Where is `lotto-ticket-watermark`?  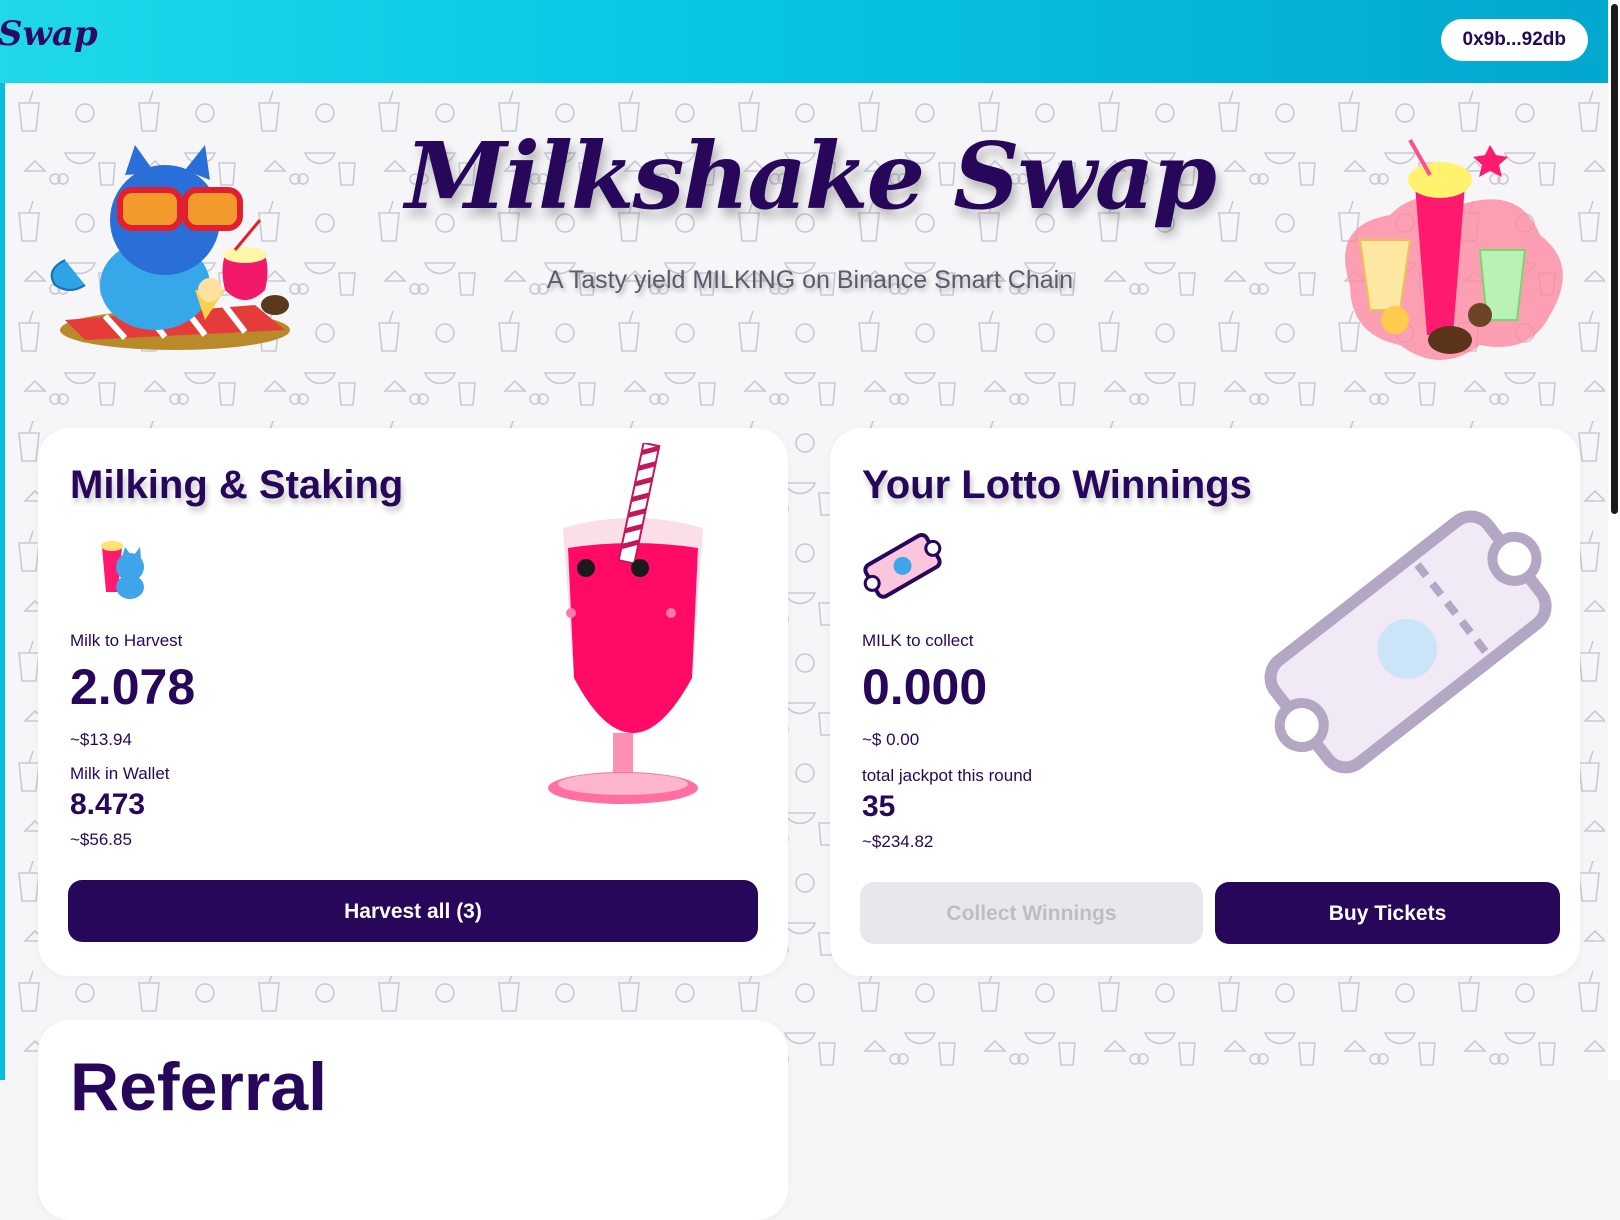
lotto-ticket-watermark is located at coordinates (1405, 638).